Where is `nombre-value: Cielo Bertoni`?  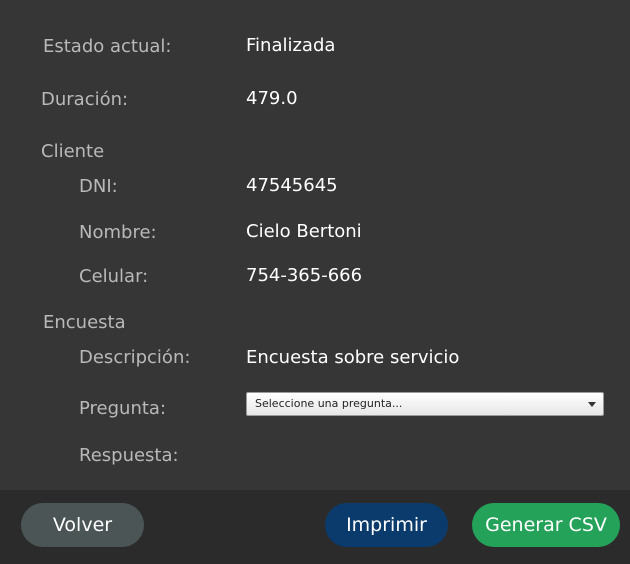 nombre-value: Cielo Bertoni is located at coordinates (304, 231).